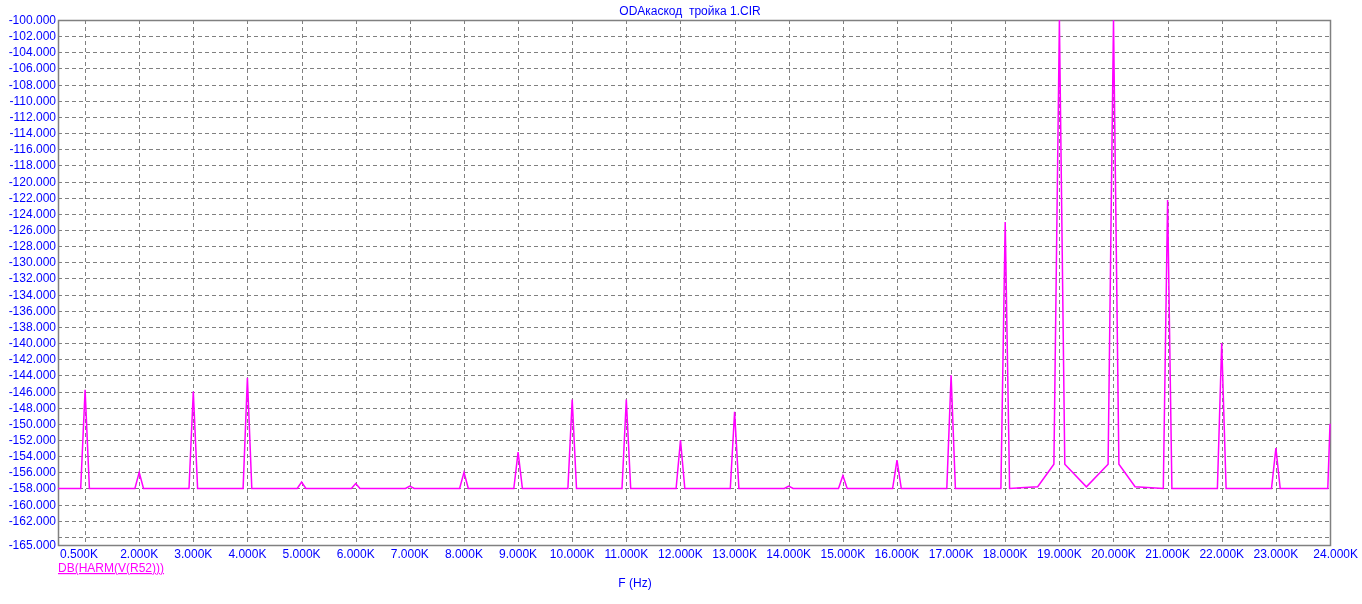 This screenshot has height=604, width=1362. What do you see at coordinates (32, 100) in the screenshot?
I see `y-tick-label: -110.000` at bounding box center [32, 100].